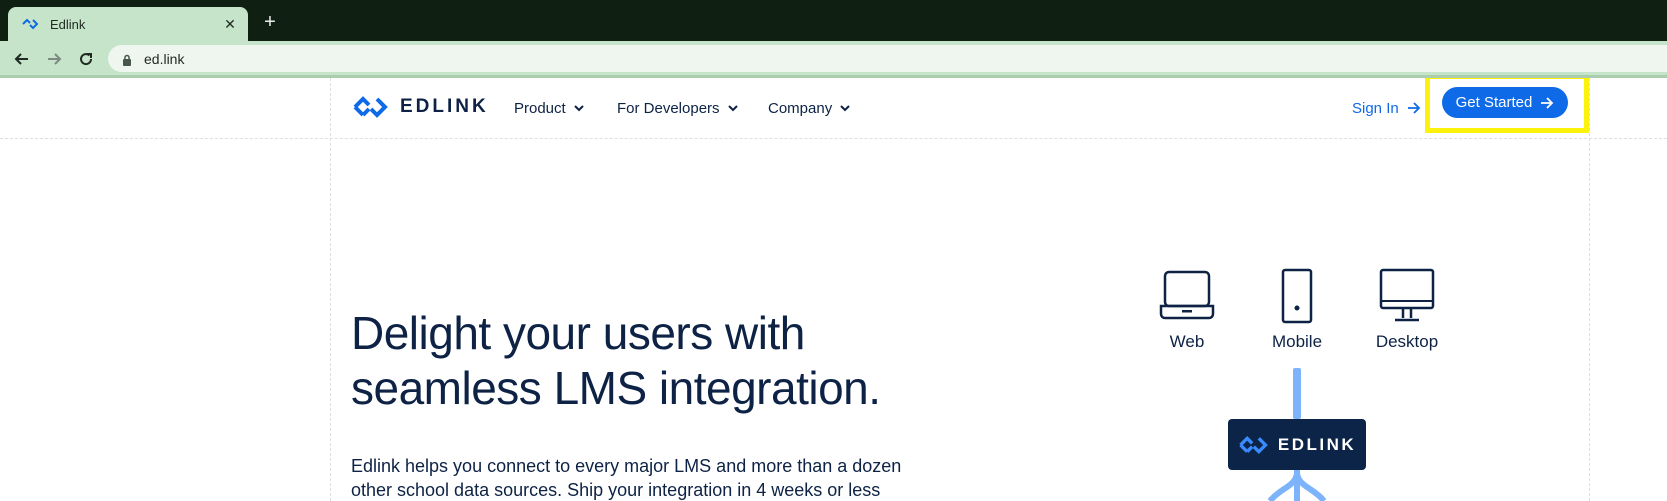 Image resolution: width=1667 pixels, height=501 pixels. I want to click on address-bar: ed.link, so click(887, 58).